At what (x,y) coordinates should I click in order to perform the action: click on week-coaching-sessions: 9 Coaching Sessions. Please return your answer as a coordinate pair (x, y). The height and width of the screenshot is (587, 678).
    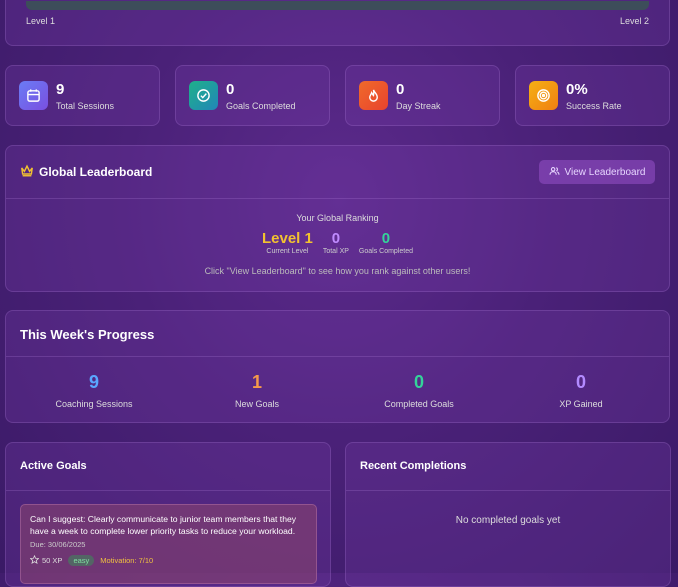
    Looking at the image, I should click on (94, 390).